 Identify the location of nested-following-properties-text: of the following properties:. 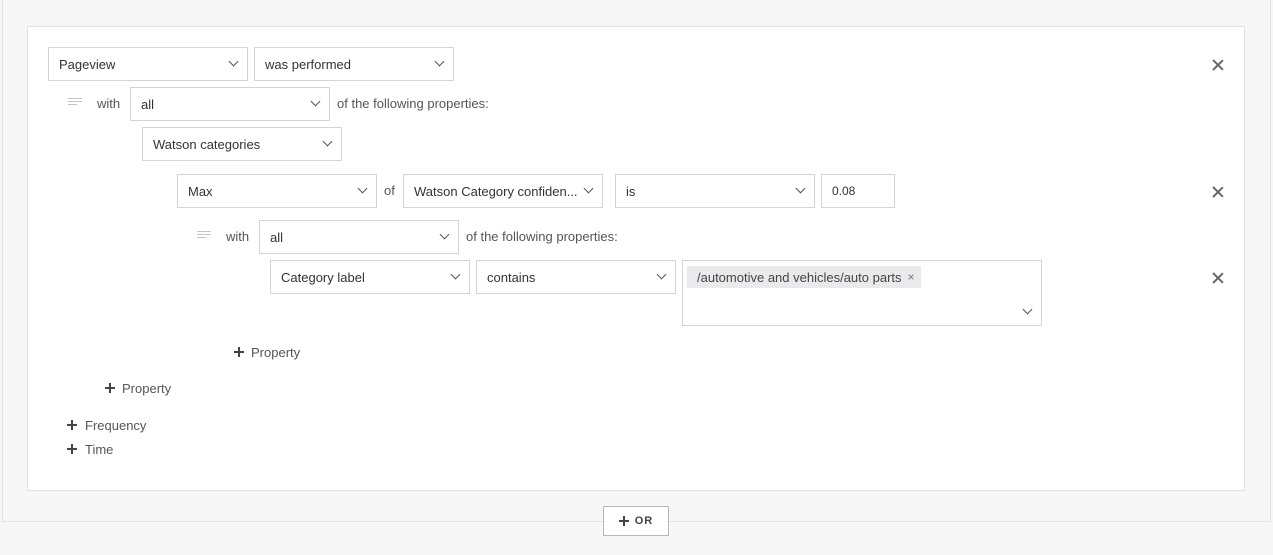
(542, 236).